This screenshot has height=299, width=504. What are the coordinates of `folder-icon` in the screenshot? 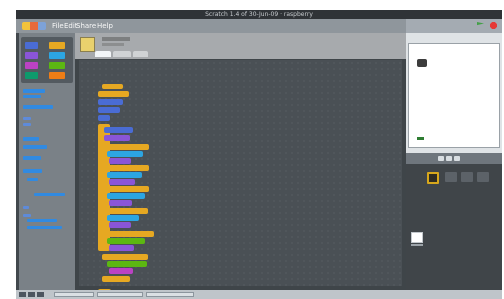 It's located at (449, 158).